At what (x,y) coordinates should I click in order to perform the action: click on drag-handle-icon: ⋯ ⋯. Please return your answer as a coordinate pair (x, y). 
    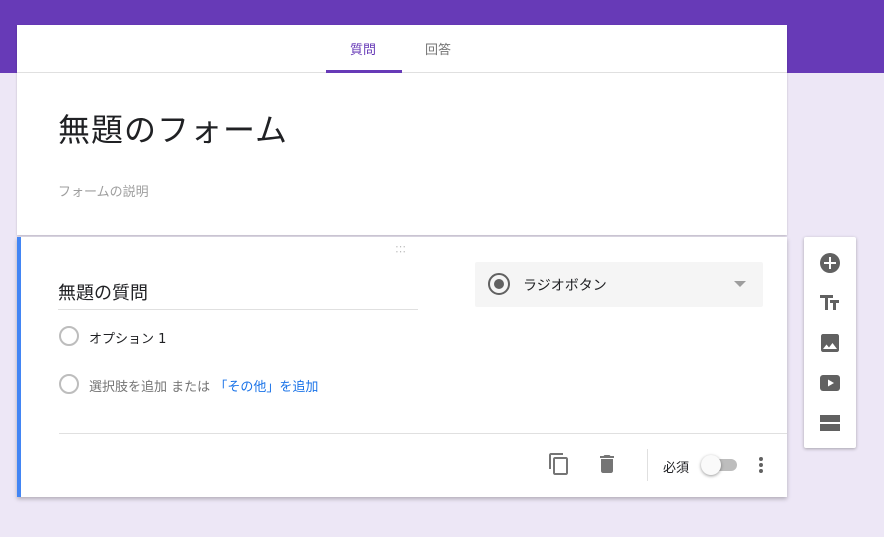
    Looking at the image, I should click on (401, 249).